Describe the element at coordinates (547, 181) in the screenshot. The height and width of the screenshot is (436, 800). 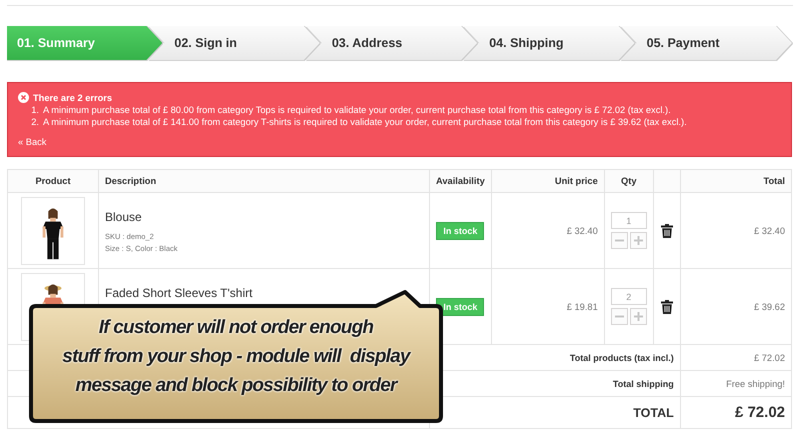
I see `column-header: Unit price` at that location.